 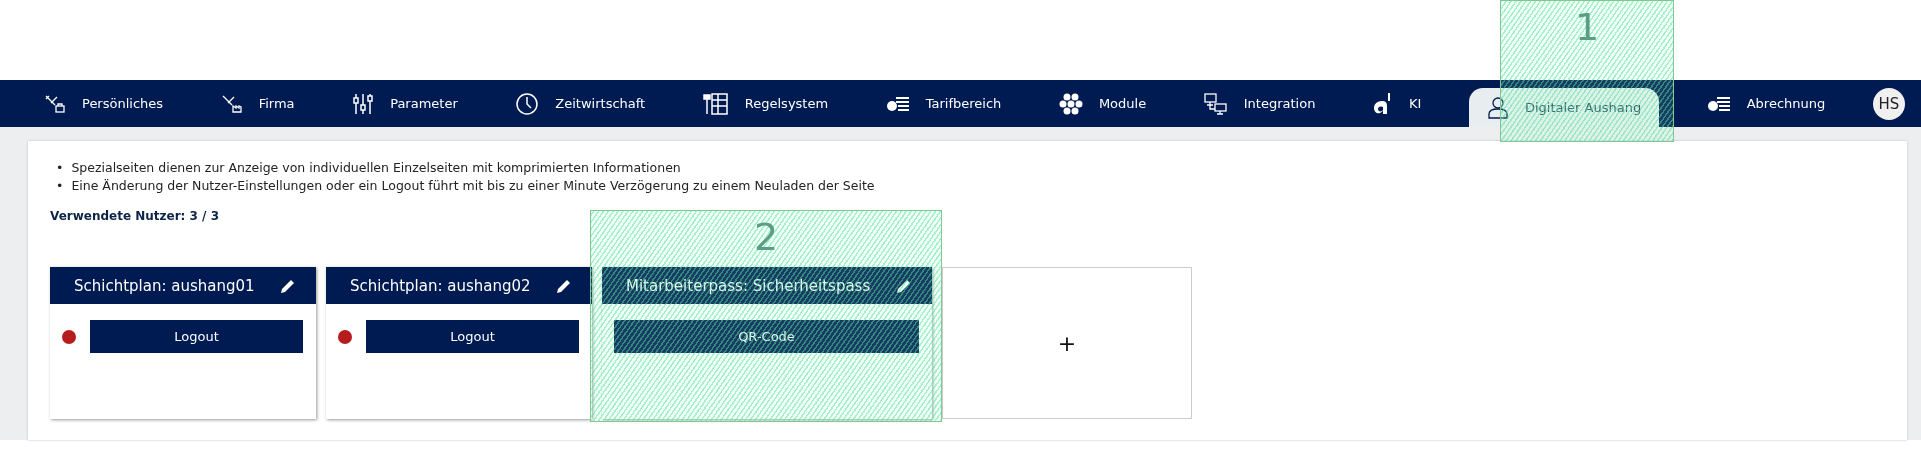 I want to click on user-avatar: HS, so click(x=1888, y=103).